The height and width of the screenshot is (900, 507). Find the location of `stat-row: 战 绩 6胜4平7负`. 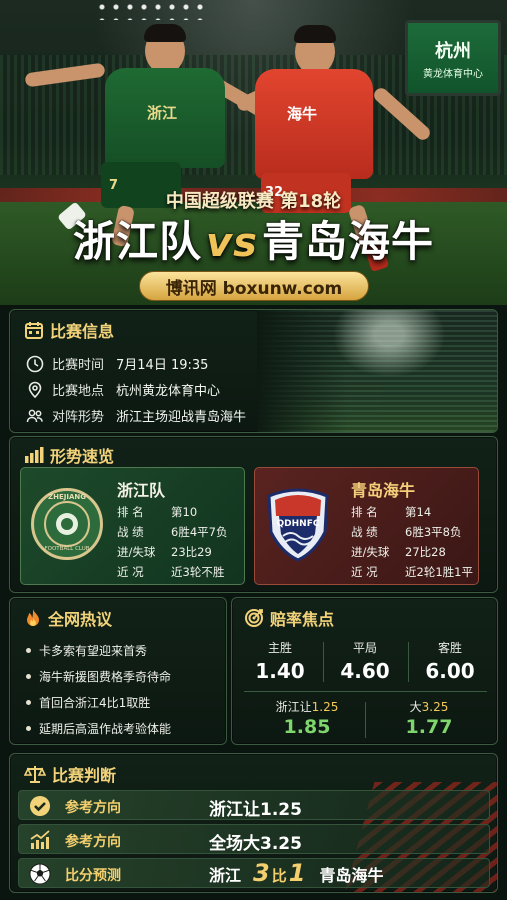

stat-row: 战 绩 6胜4平7负 is located at coordinates (172, 532).